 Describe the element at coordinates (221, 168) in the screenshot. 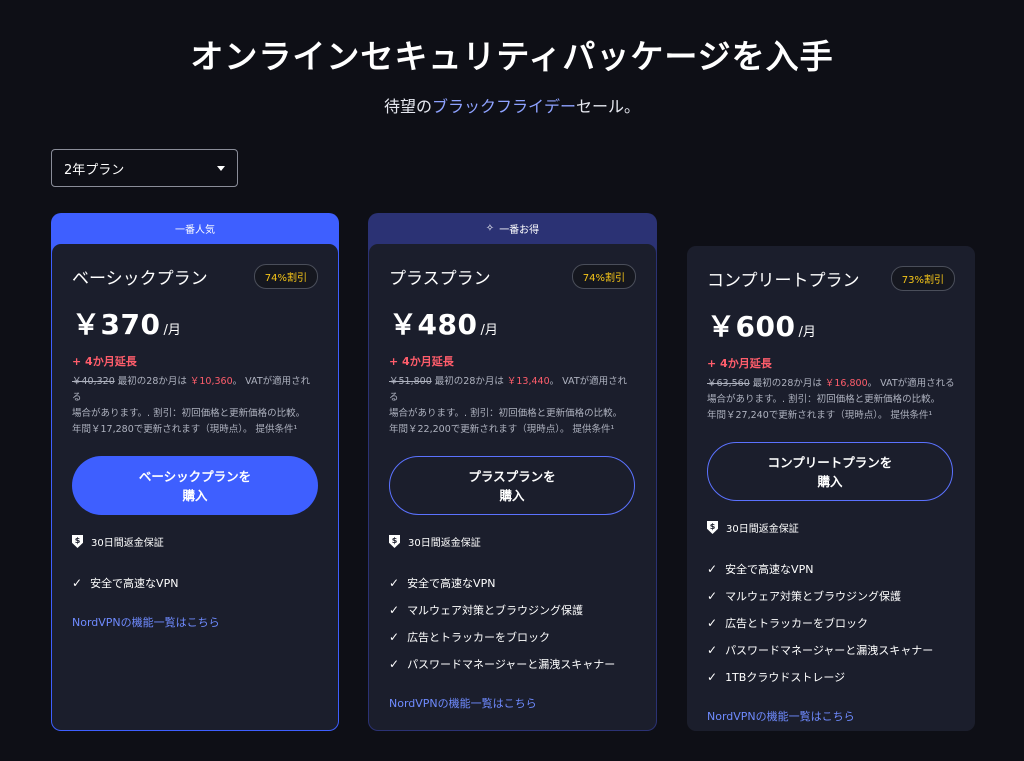

I see `chevron-down-icon` at that location.